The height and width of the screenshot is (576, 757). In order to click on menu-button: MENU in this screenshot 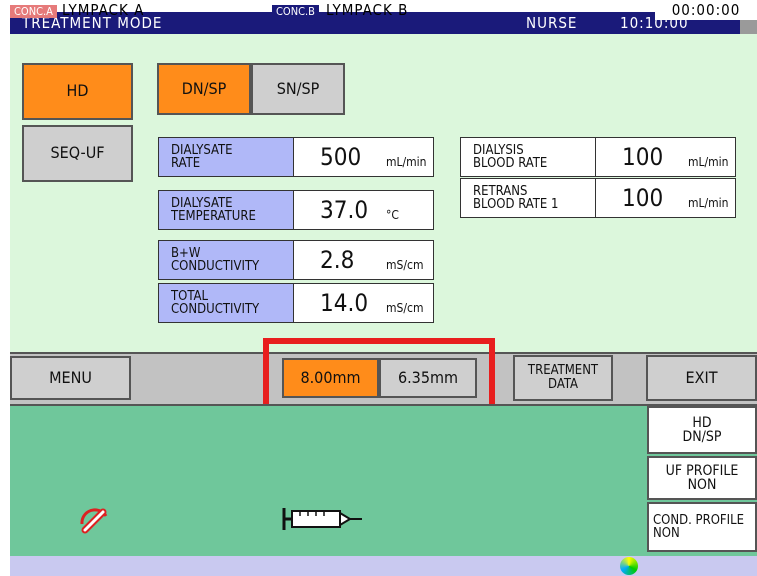, I will do `click(70, 378)`.